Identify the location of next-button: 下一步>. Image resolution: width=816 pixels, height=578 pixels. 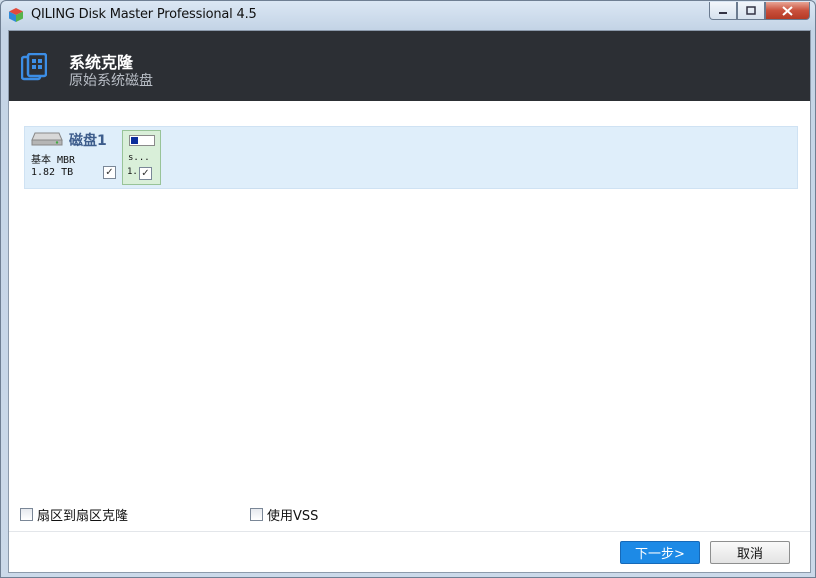
(660, 552).